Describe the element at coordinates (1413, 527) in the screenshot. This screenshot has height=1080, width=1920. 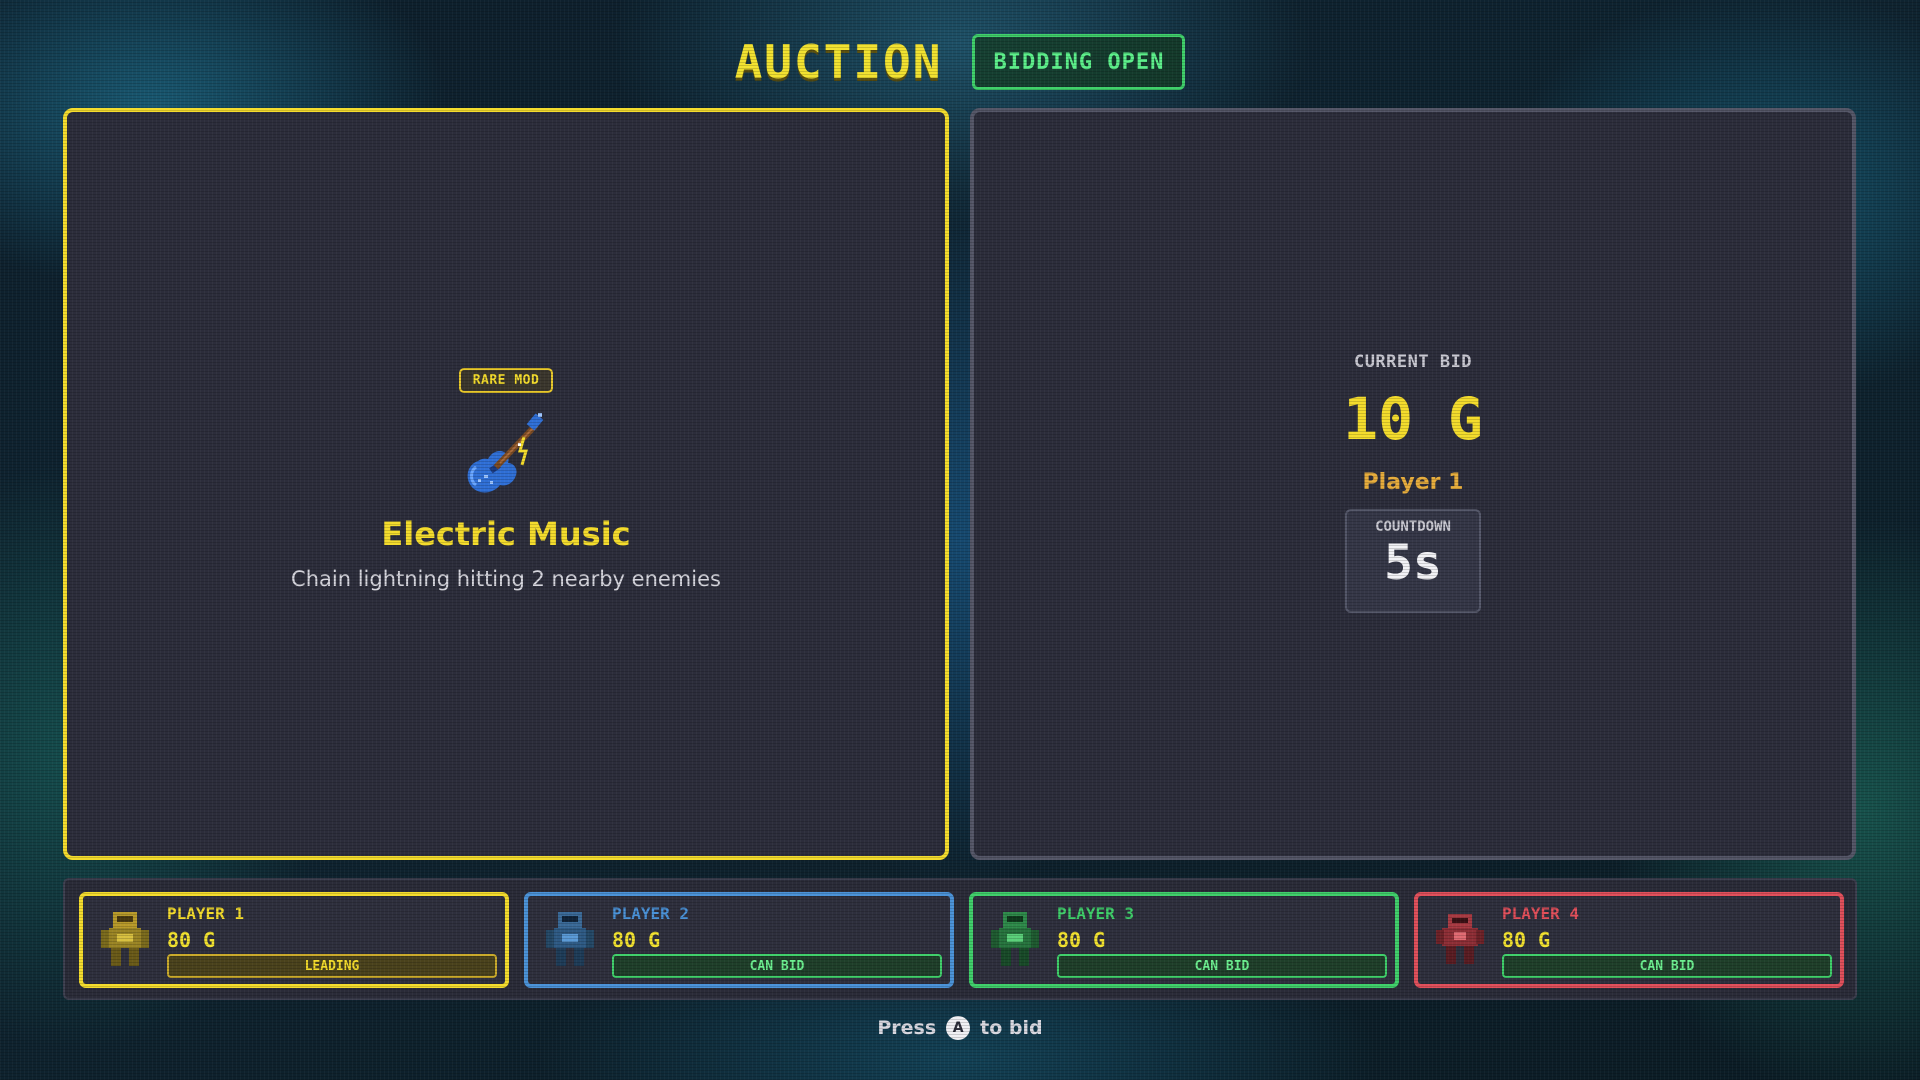
I see `countdown-label: COUNTDOWN` at that location.